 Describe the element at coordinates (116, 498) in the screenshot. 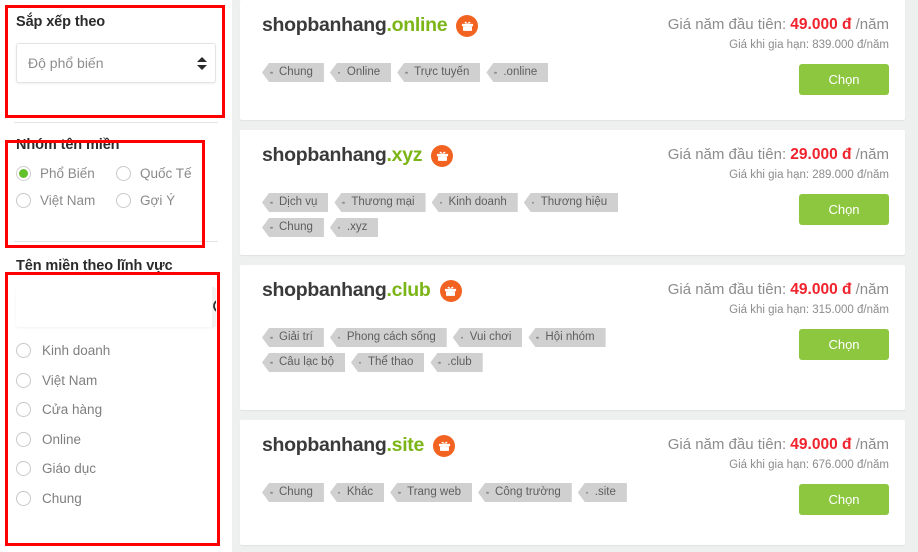

I see `field-option-chung: Chung` at that location.